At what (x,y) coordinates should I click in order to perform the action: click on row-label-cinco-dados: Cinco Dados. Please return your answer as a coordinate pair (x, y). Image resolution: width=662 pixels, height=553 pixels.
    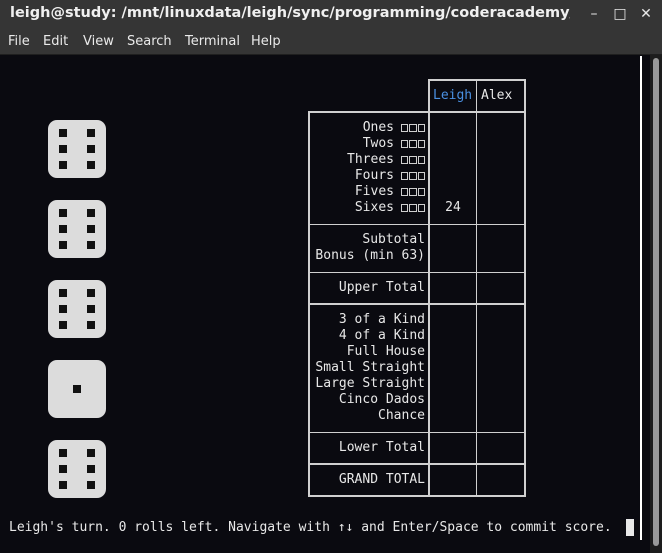
    Looking at the image, I should click on (368, 400).